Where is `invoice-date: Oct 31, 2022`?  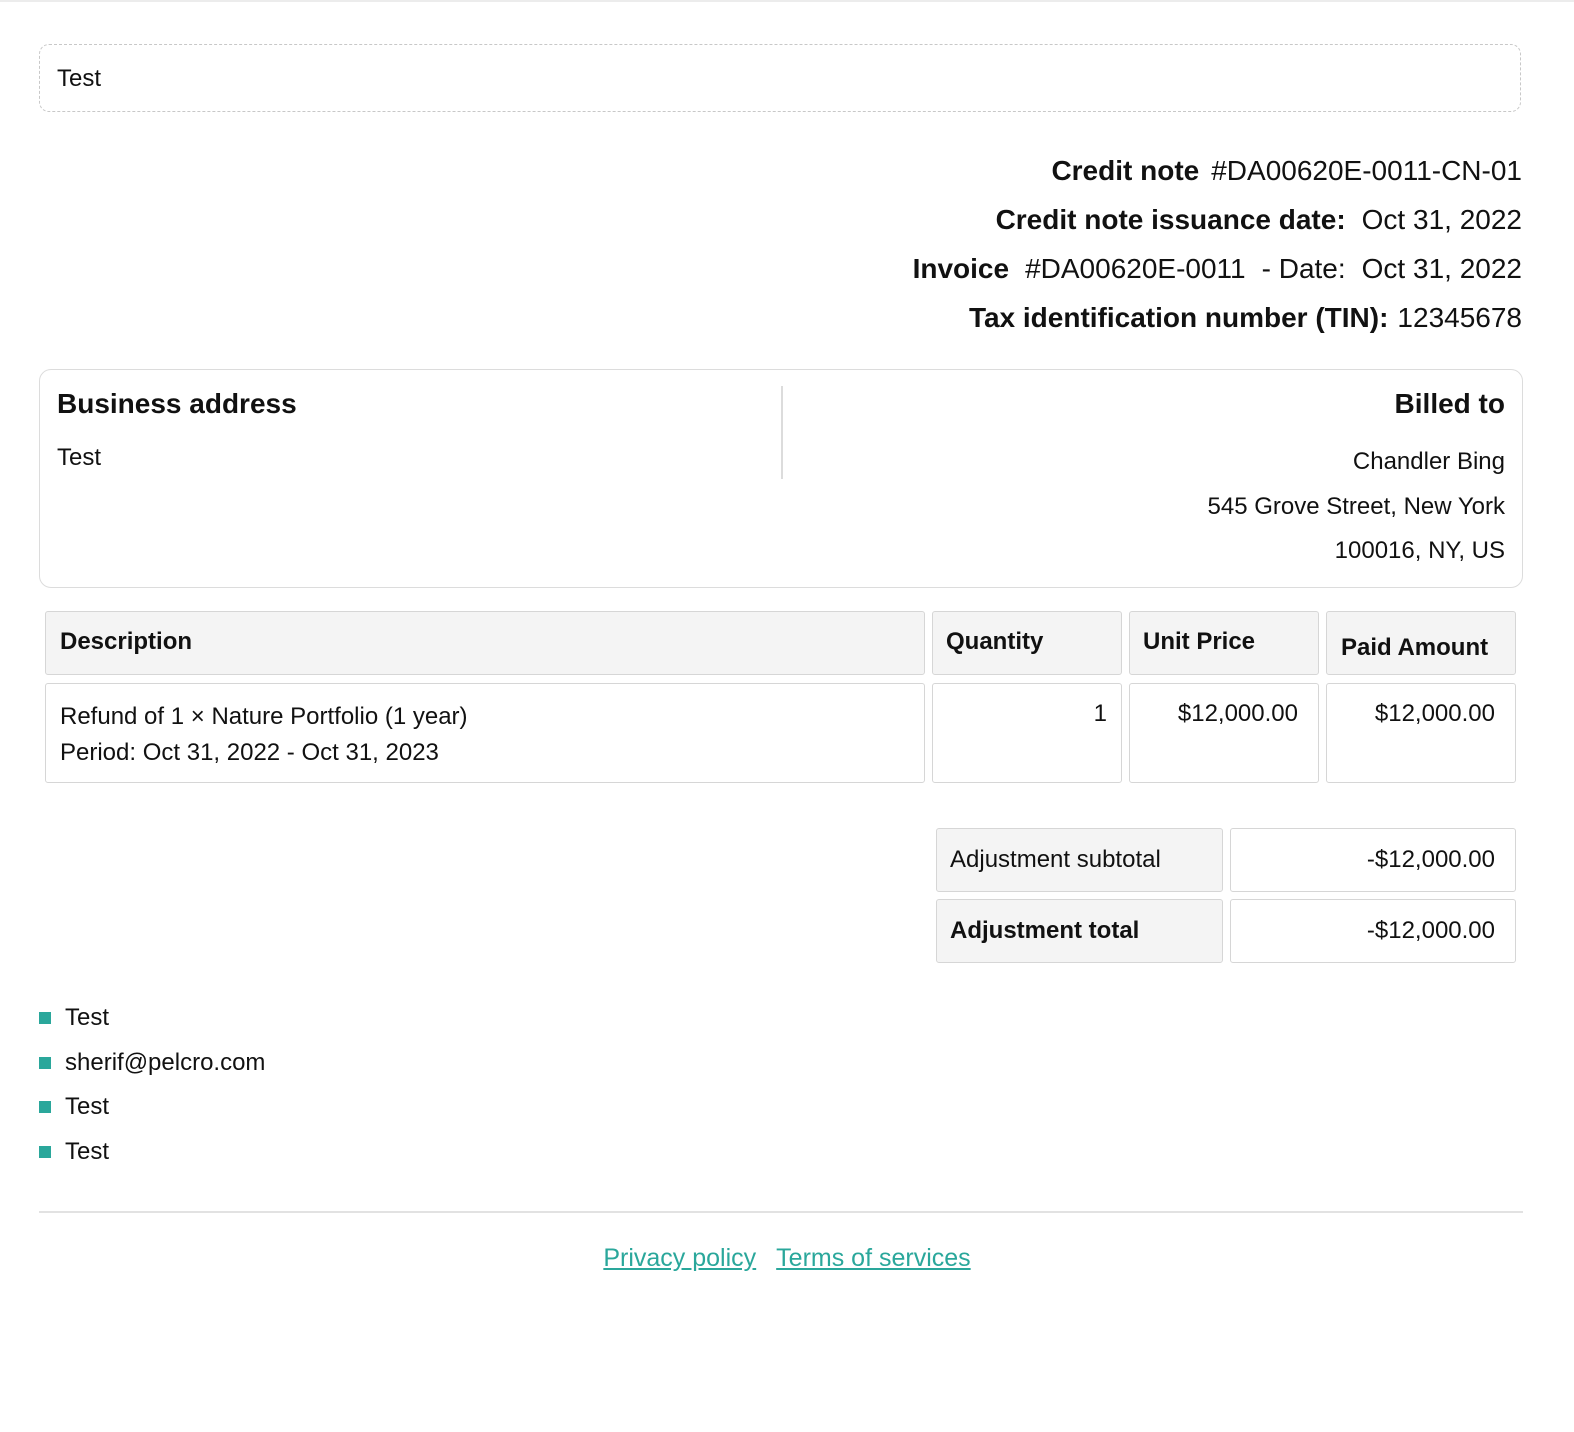 invoice-date: Oct 31, 2022 is located at coordinates (1441, 268).